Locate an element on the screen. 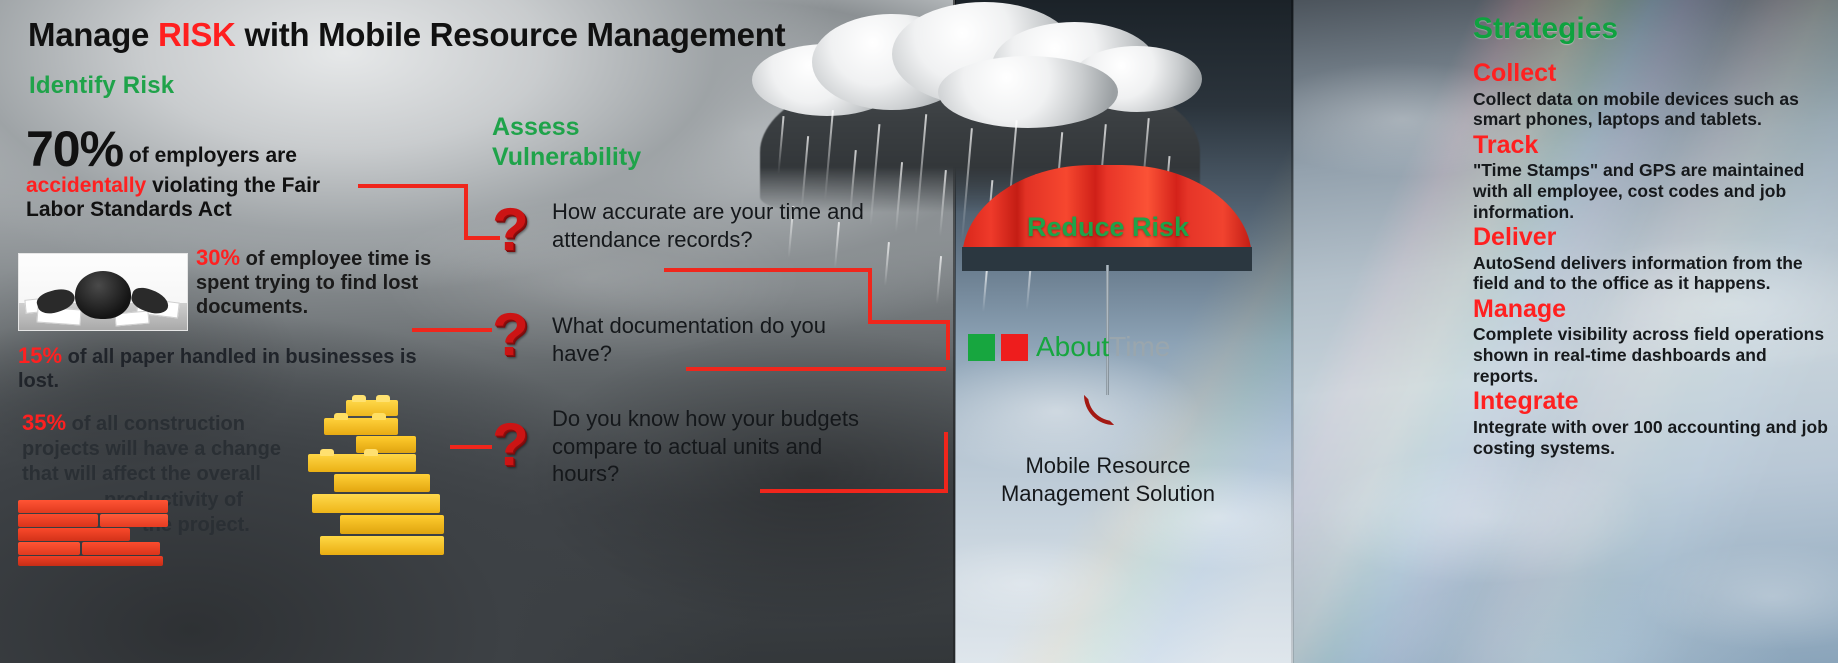 This screenshot has height=663, width=1838. stat-70-value: 70% is located at coordinates (75, 149).